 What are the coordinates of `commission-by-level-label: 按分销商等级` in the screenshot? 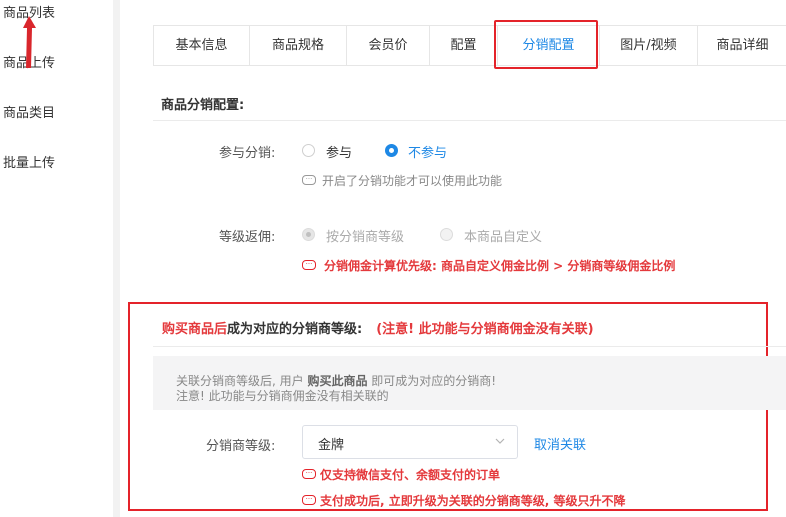 It's located at (365, 235).